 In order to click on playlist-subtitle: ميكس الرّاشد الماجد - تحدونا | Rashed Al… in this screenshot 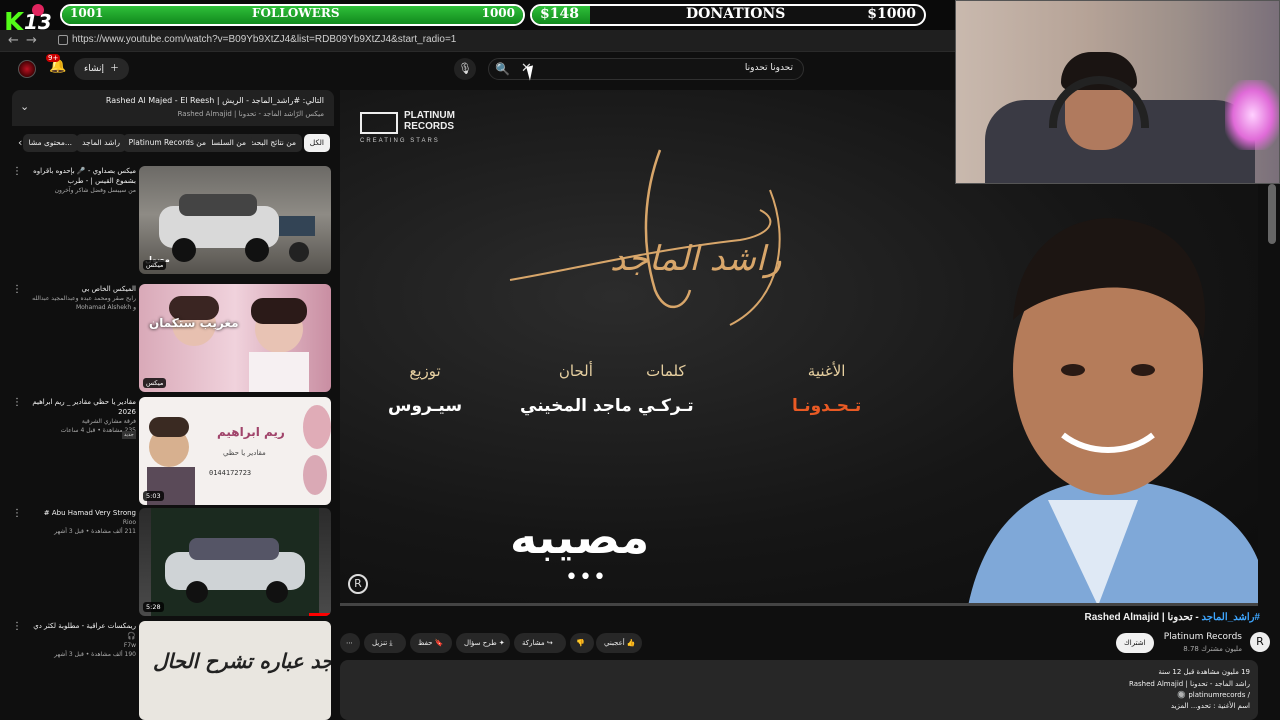, I will do `click(250, 114)`.